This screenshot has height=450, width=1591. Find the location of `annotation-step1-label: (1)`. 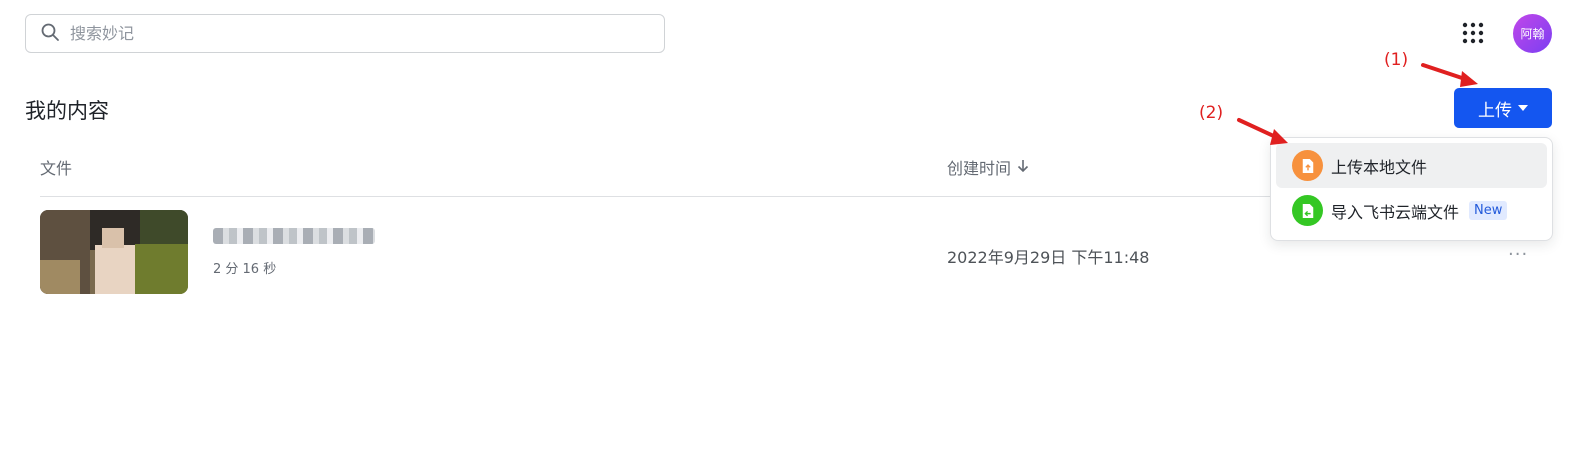

annotation-step1-label: (1) is located at coordinates (1396, 60).